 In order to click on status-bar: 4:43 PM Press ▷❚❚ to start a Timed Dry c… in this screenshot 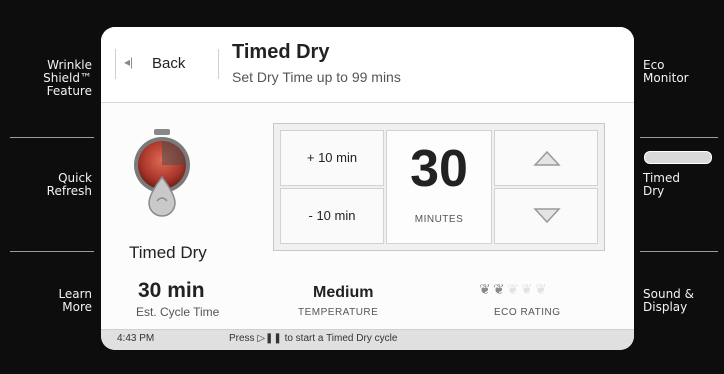, I will do `click(367, 339)`.